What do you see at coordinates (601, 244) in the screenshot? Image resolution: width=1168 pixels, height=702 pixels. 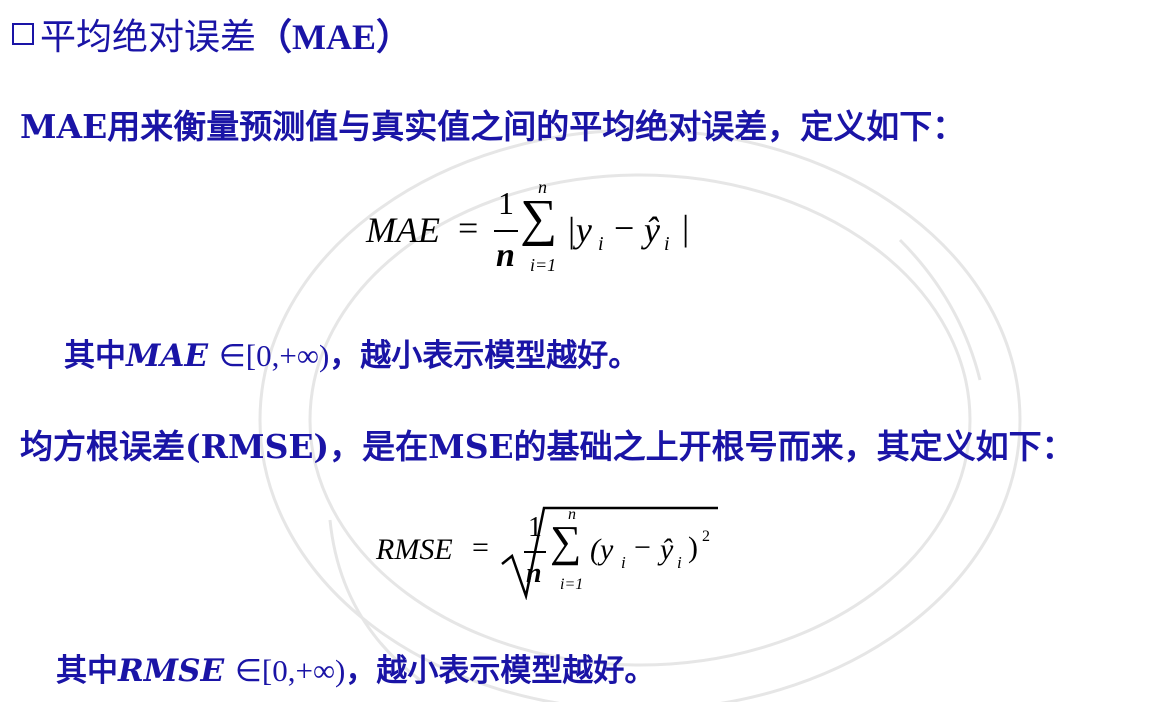 I see `mae-term-sub: i` at bounding box center [601, 244].